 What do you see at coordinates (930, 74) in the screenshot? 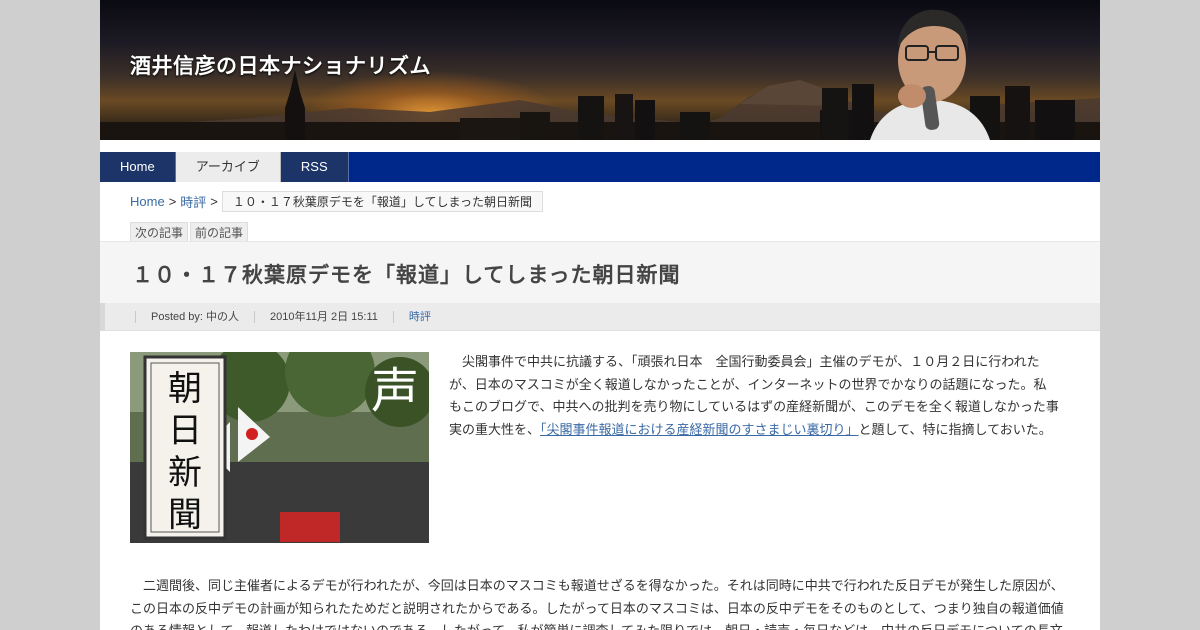
I see `author-portrait` at bounding box center [930, 74].